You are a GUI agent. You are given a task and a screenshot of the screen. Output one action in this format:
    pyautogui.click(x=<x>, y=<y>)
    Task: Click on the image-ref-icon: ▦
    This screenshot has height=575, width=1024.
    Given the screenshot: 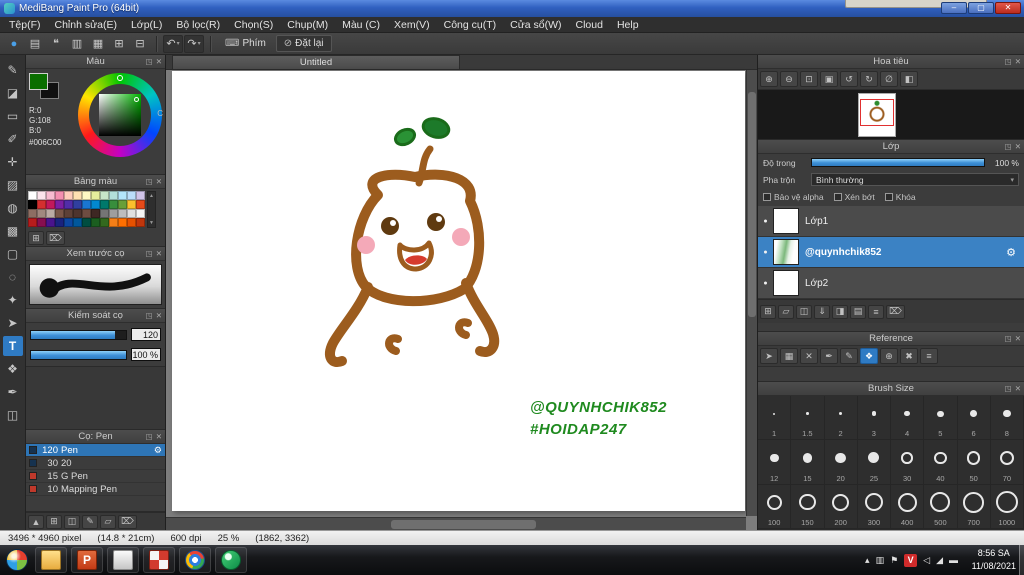 What is the action you would take?
    pyautogui.click(x=789, y=356)
    